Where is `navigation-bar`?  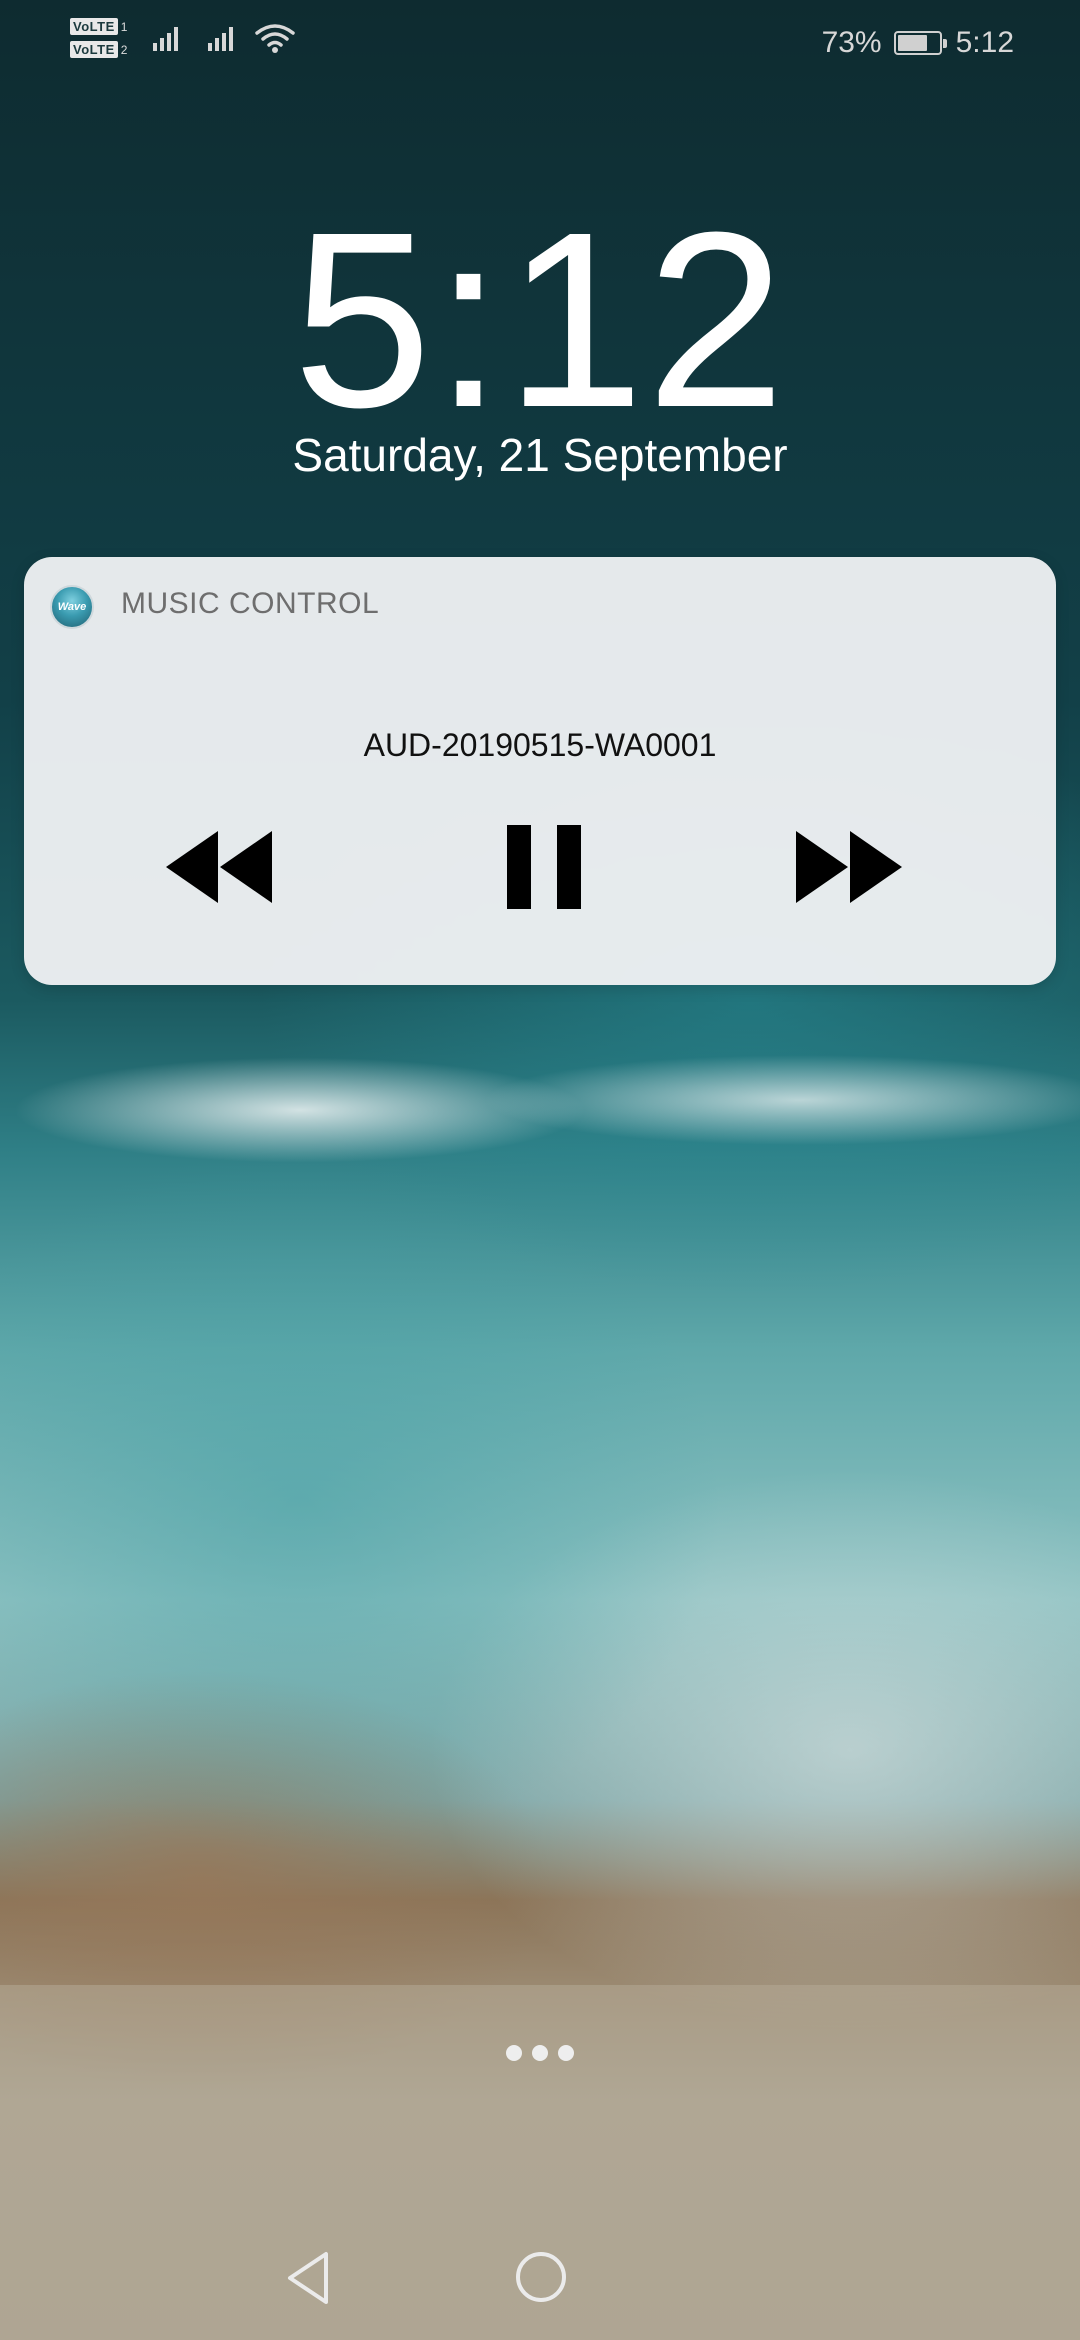 navigation-bar is located at coordinates (540, 2280).